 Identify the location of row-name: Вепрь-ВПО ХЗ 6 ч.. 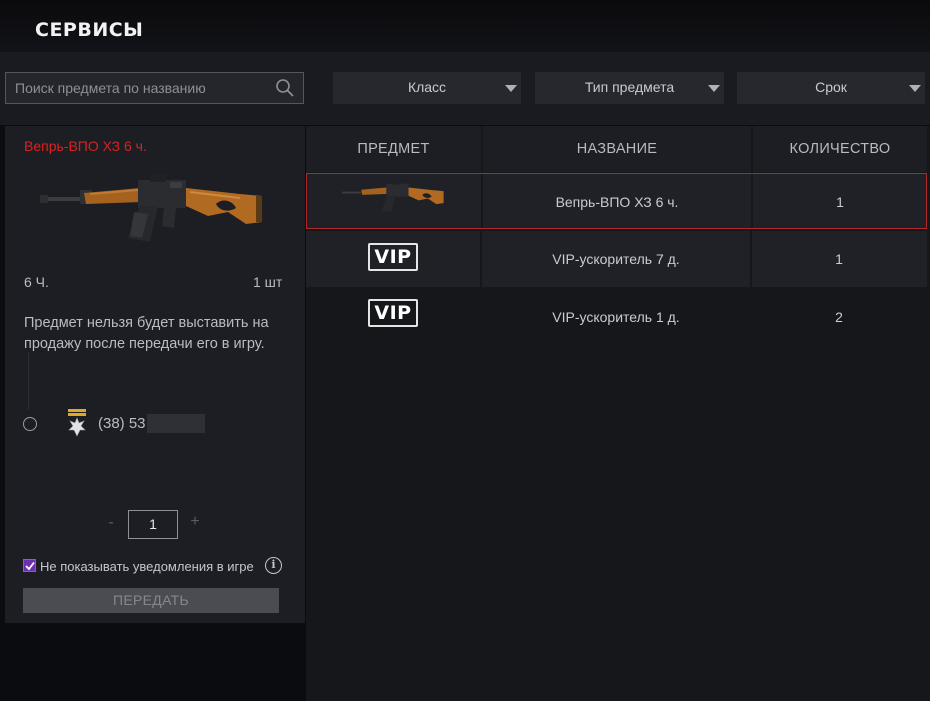
(617, 202).